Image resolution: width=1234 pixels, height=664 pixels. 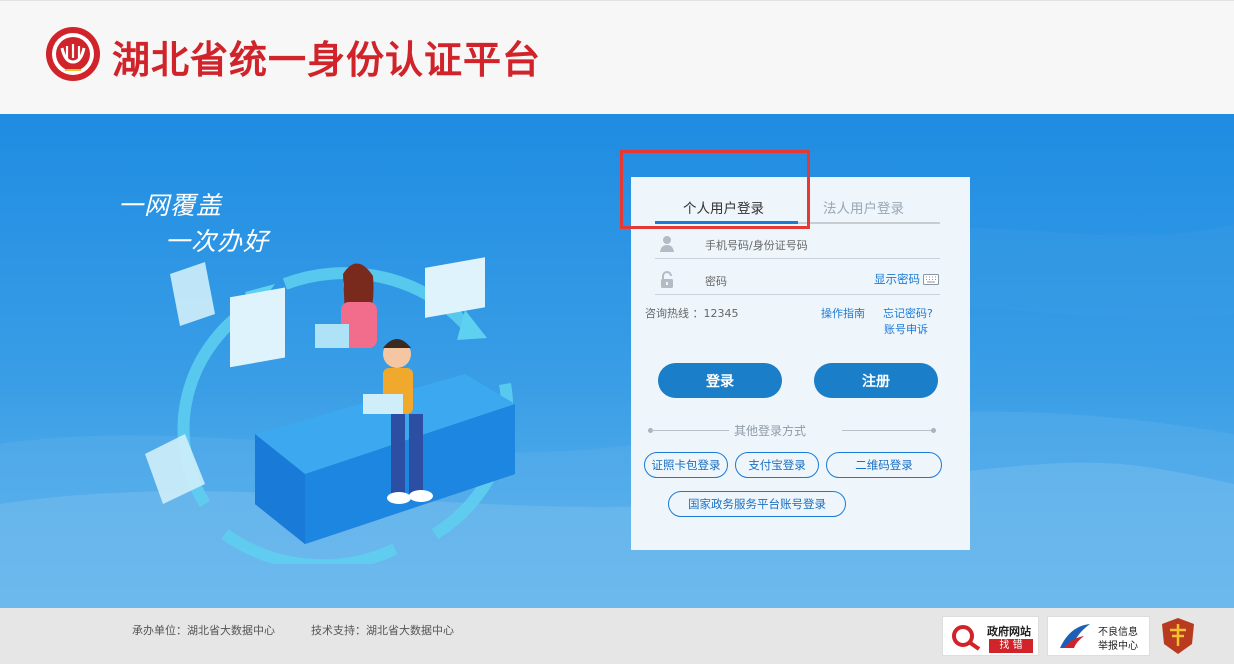 I want to click on account-appeal-link: 账号申诉, so click(x=906, y=329).